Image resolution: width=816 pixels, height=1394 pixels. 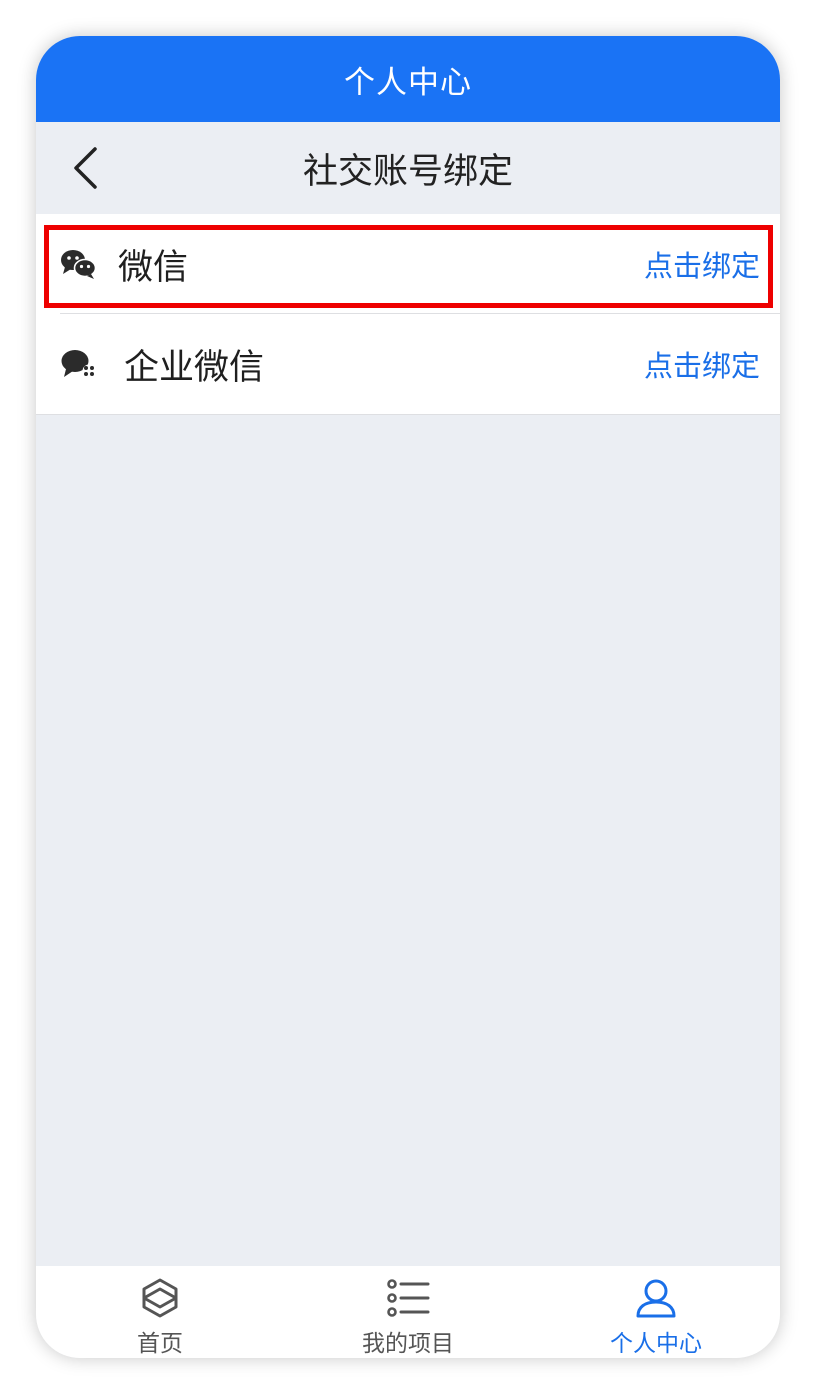 I want to click on list-icon, so click(x=408, y=1297).